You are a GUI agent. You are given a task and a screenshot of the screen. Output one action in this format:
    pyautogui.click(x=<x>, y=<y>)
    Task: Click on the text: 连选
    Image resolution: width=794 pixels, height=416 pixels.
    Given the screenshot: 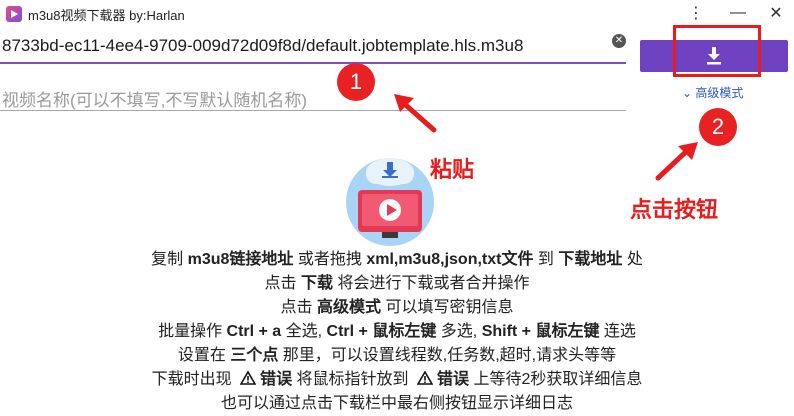 What is the action you would take?
    pyautogui.click(x=617, y=331)
    